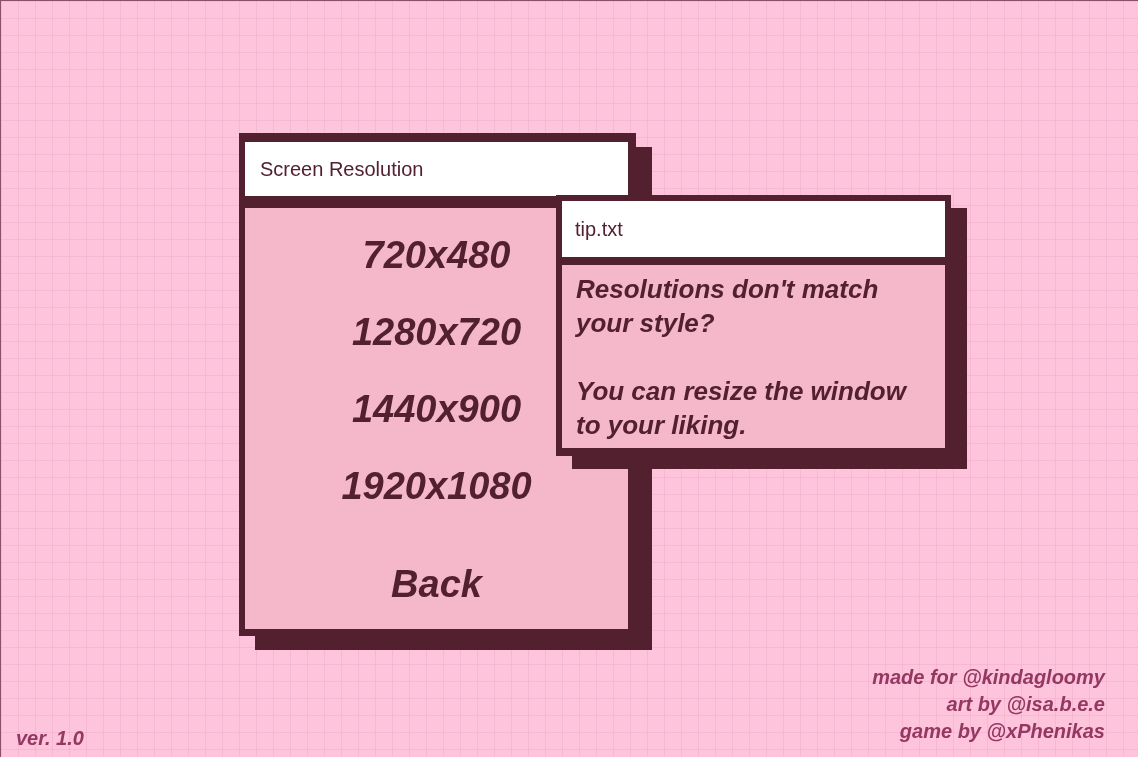  Describe the element at coordinates (436, 169) in the screenshot. I see `window-title: Screen Resolution` at that location.